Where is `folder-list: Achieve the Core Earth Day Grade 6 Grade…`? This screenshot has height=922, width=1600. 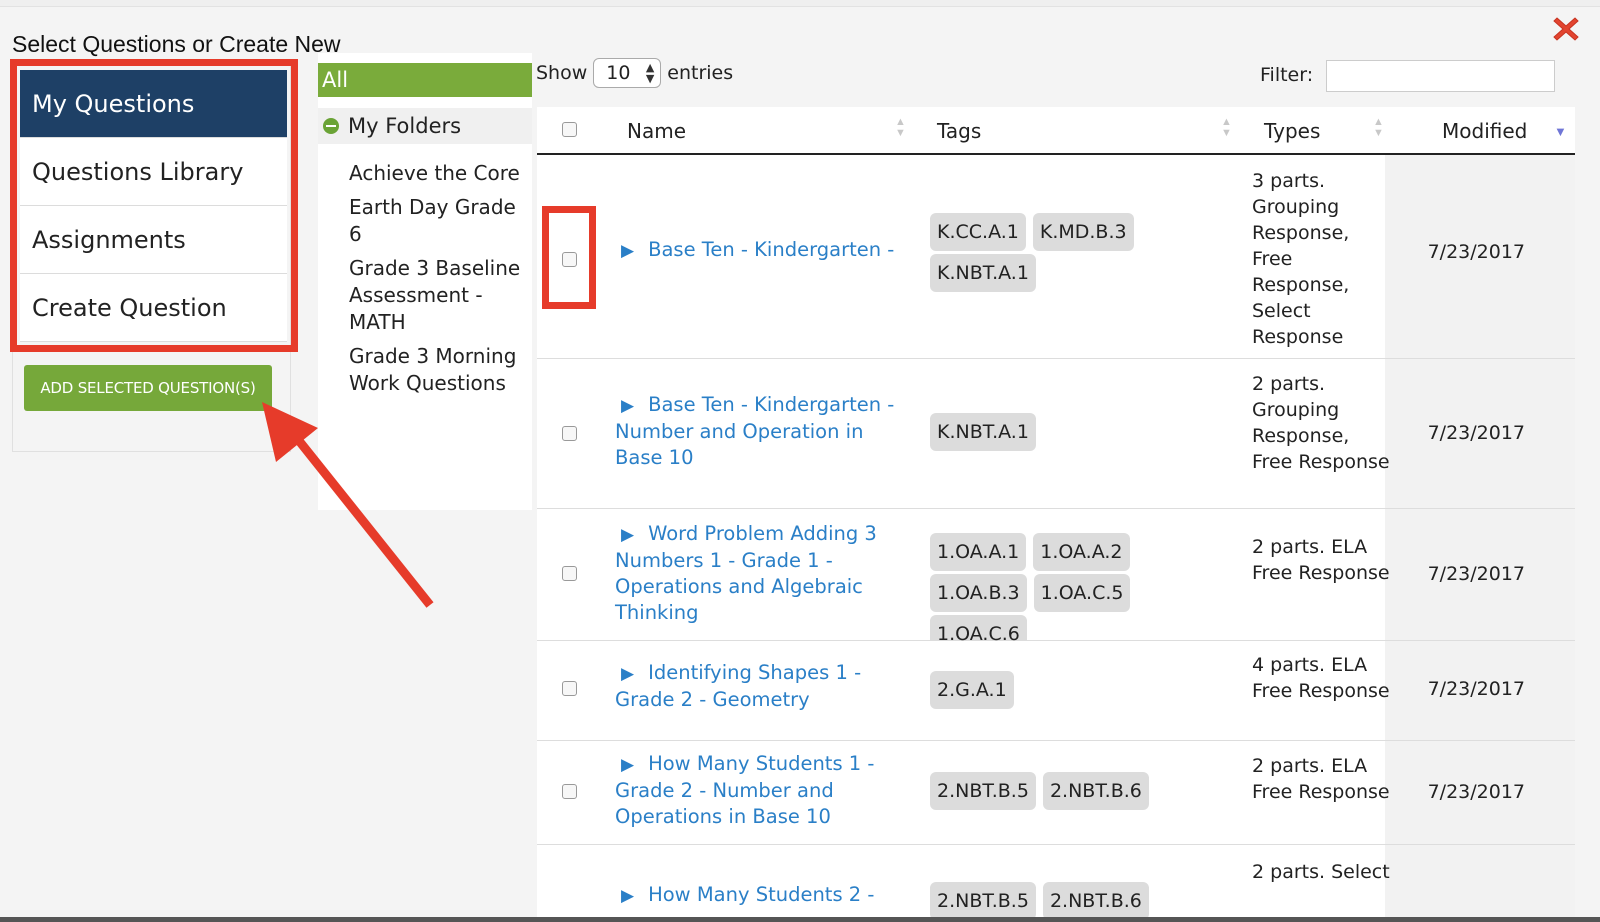
folder-list: Achieve the Core Earth Day Grade 6 Grade… is located at coordinates (439, 282).